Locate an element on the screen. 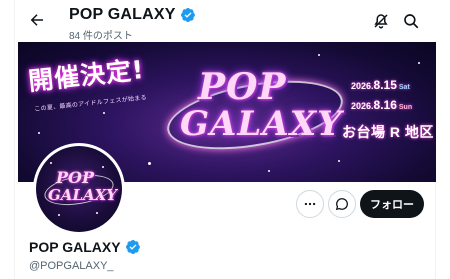 The image size is (450, 279). message-icon is located at coordinates (341, 204).